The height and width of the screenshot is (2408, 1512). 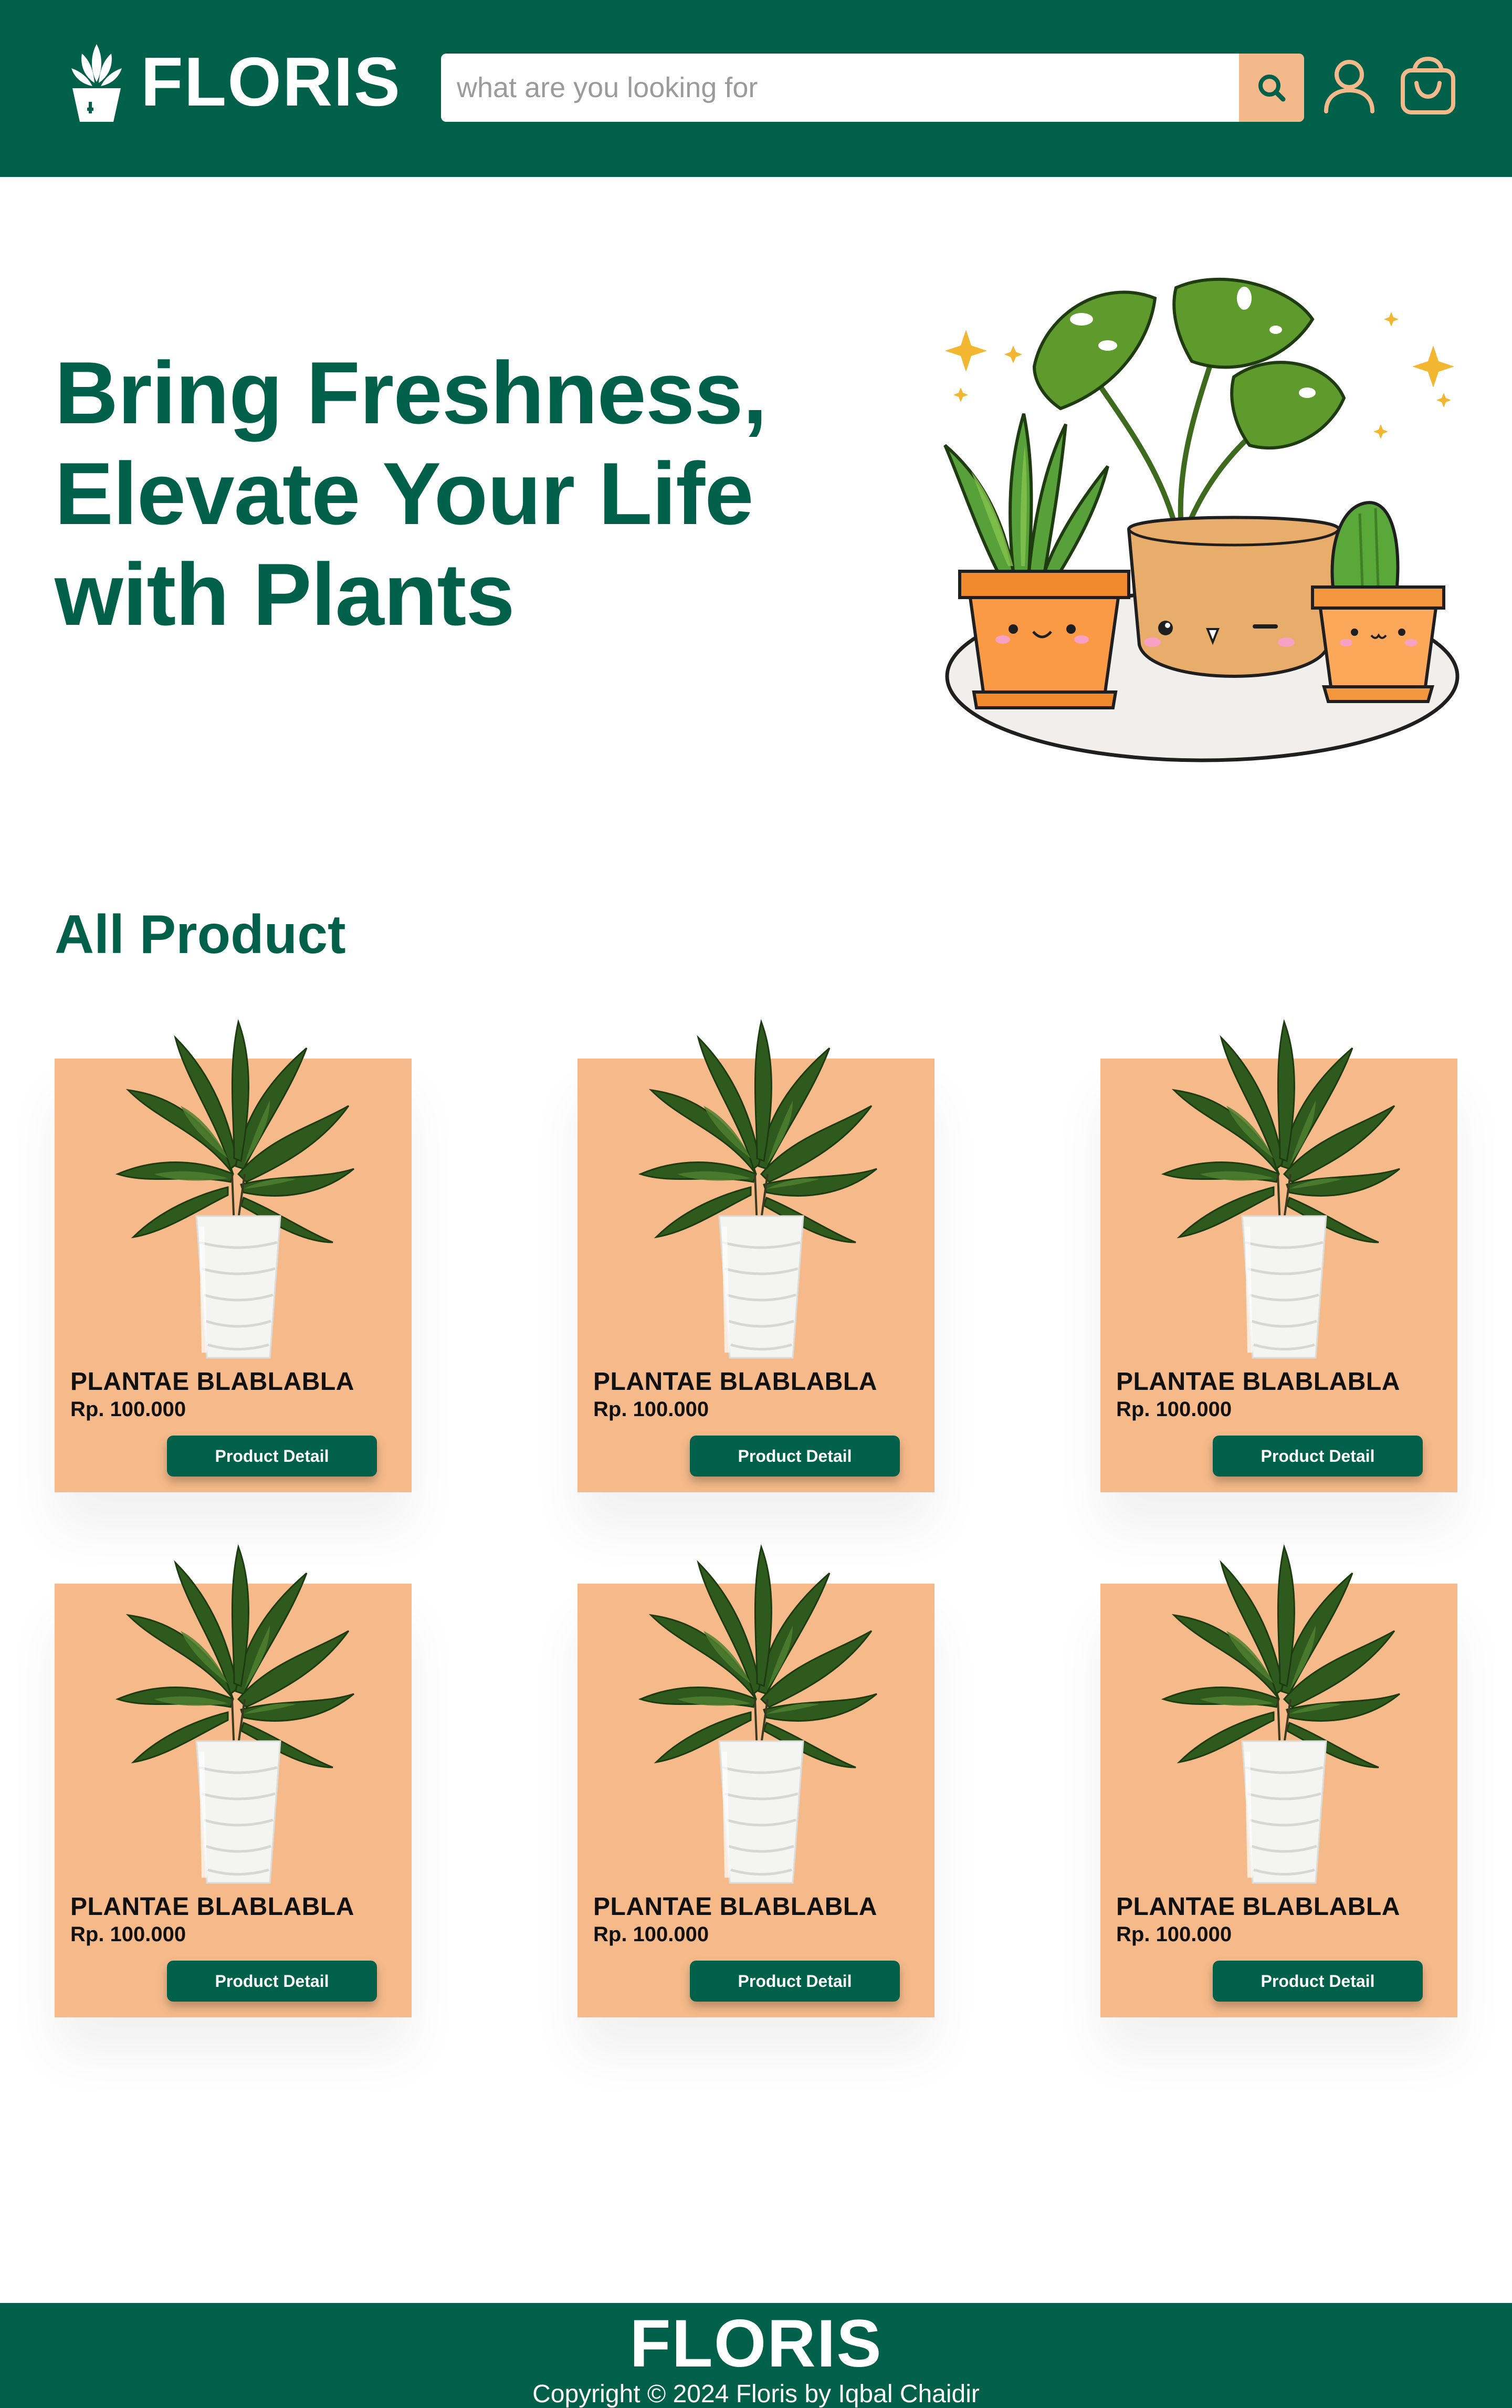 I want to click on hero-headline-line-1: Bring Freshness,, so click(x=411, y=392).